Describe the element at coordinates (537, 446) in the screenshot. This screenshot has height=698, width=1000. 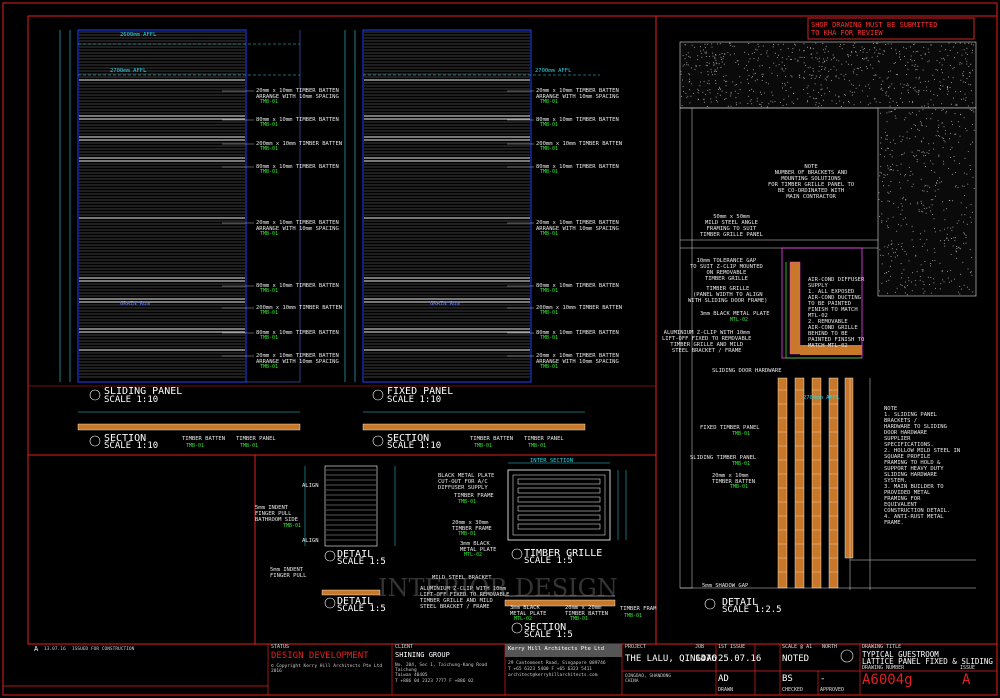
I see `section-right-panel-tag: TMB-01` at that location.